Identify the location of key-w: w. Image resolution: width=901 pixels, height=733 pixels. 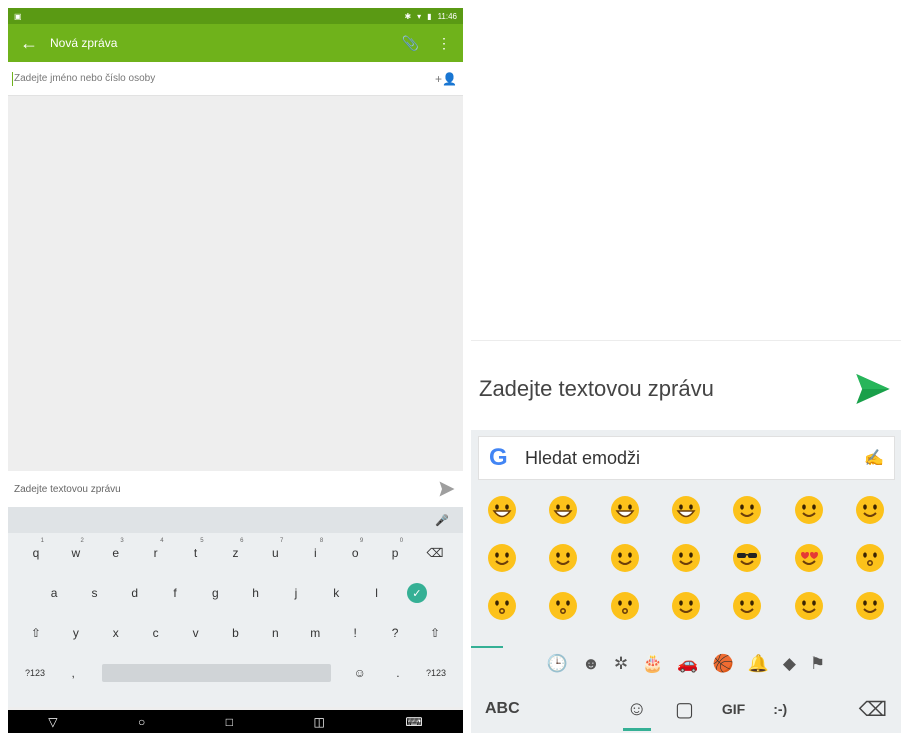
(76, 553).